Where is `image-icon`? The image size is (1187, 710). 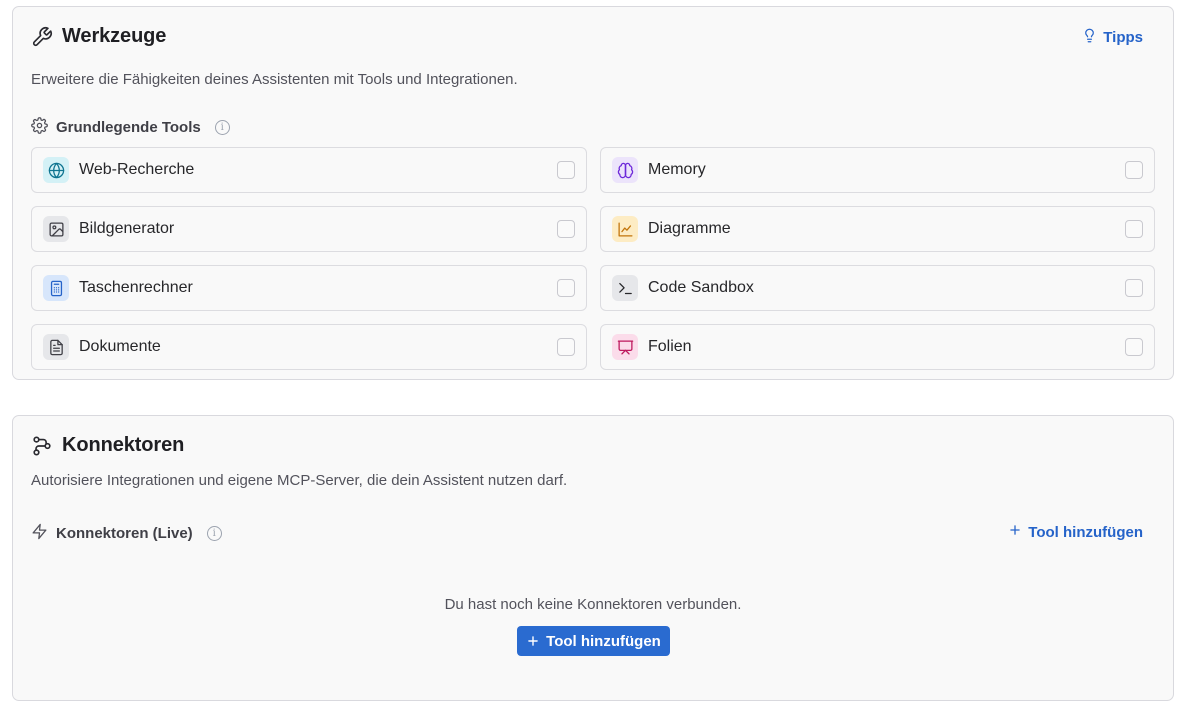
image-icon is located at coordinates (56, 229).